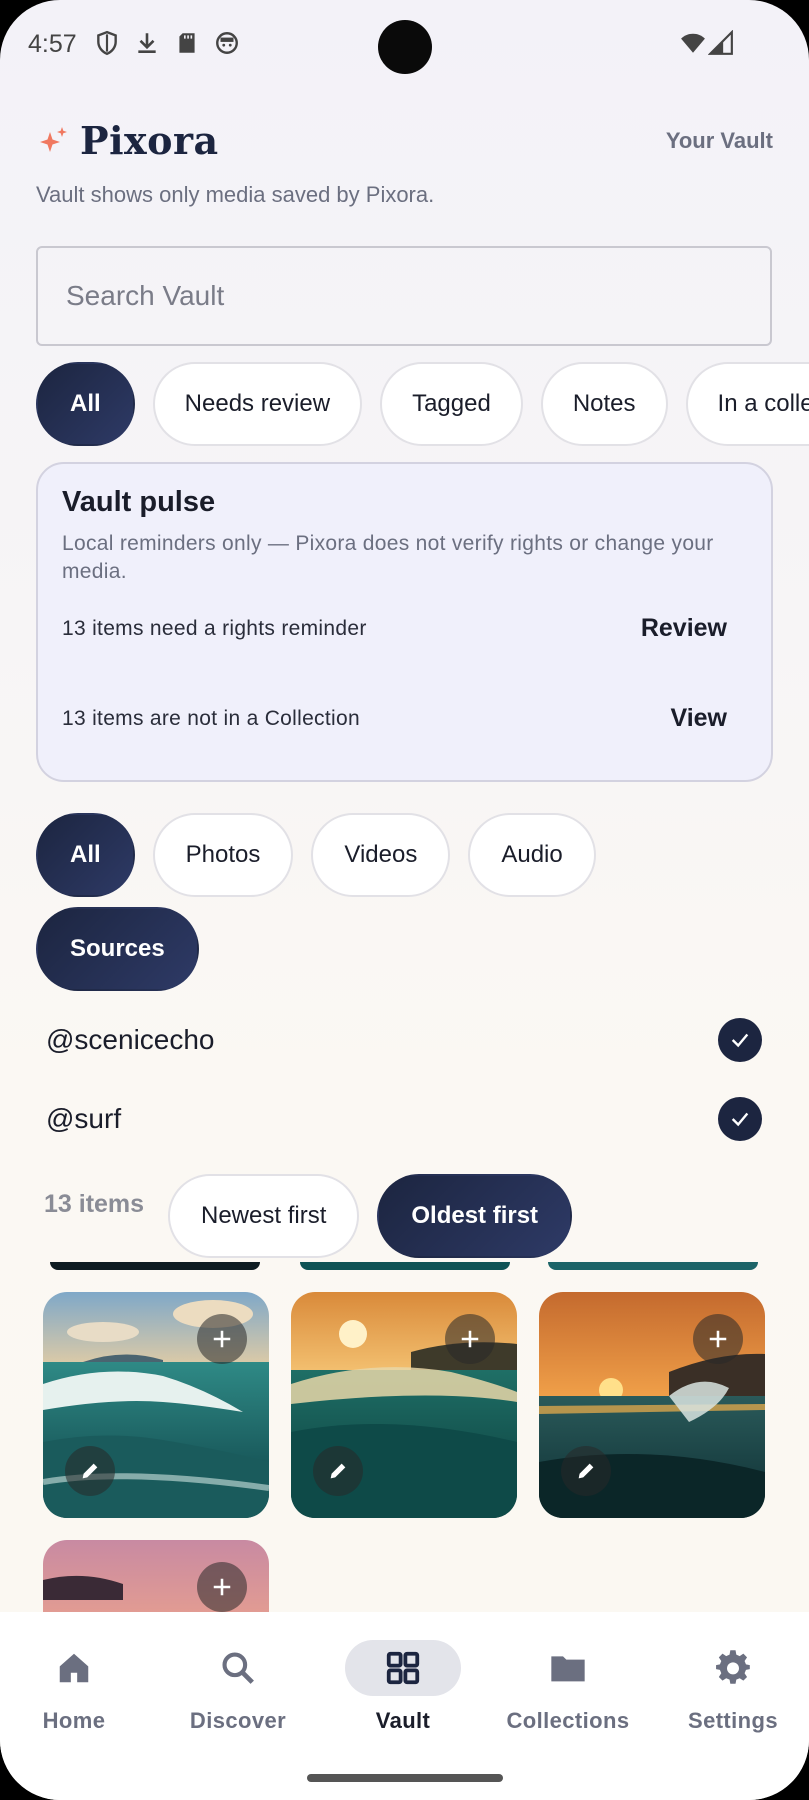 The image size is (809, 1800). Describe the element at coordinates (139, 502) in the screenshot. I see `pulse-title: Vault pulse` at that location.